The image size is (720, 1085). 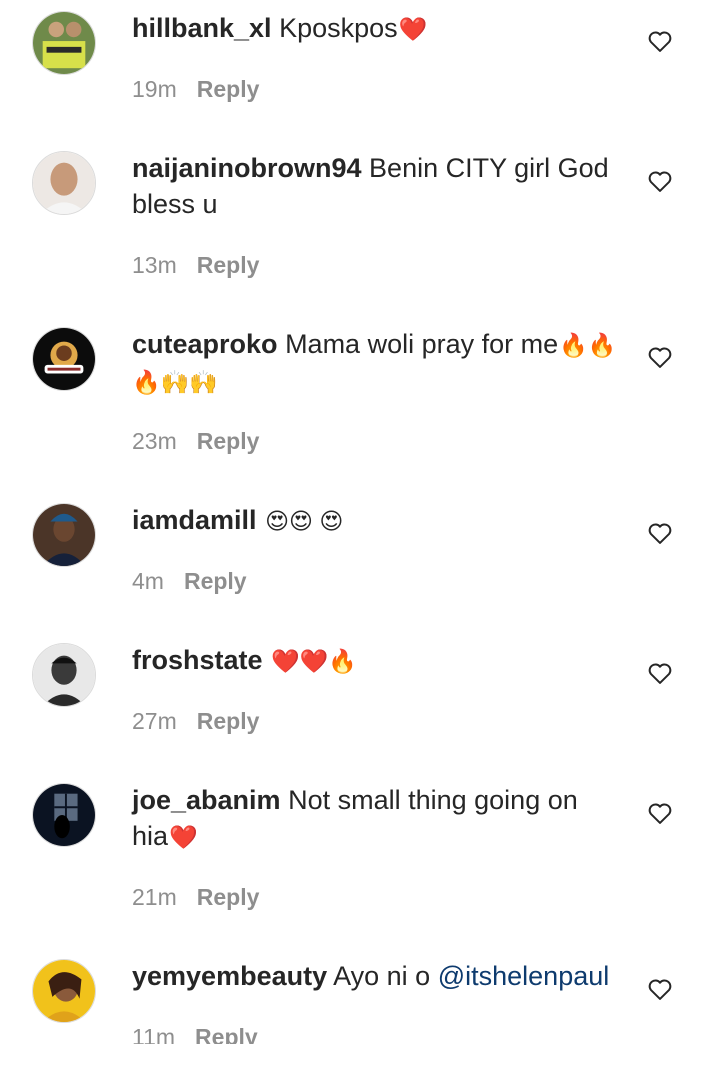 What do you see at coordinates (154, 89) in the screenshot?
I see `timestamp: 19m` at bounding box center [154, 89].